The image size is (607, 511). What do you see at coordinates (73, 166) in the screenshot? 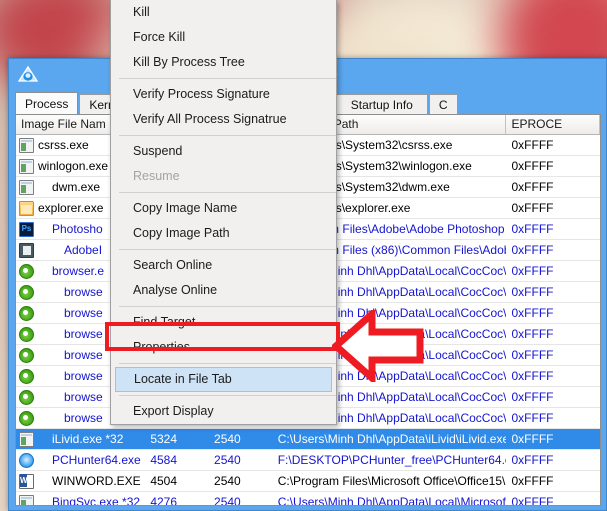
I see `image-file-name-text: winlogon.exe` at bounding box center [73, 166].